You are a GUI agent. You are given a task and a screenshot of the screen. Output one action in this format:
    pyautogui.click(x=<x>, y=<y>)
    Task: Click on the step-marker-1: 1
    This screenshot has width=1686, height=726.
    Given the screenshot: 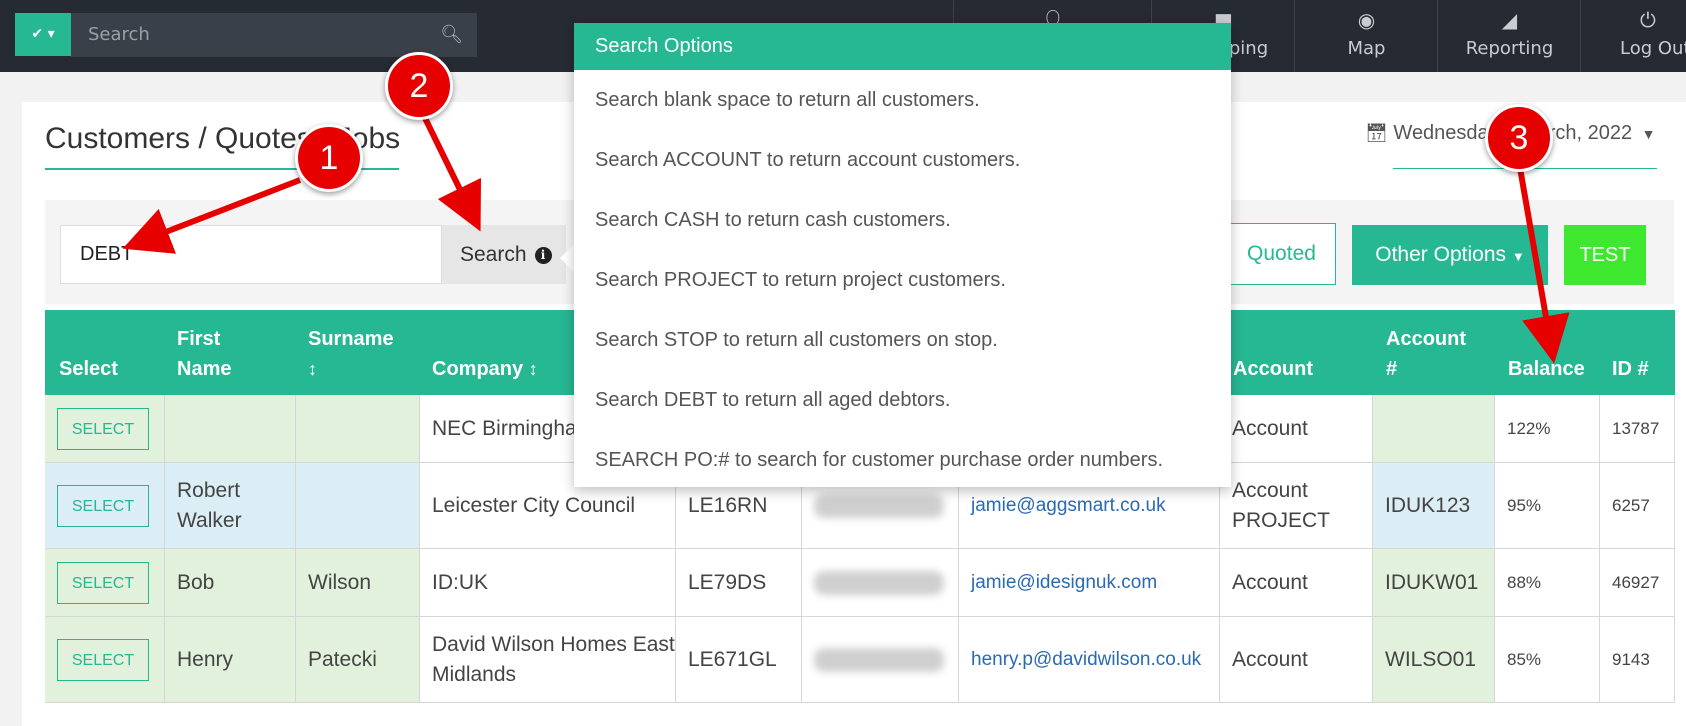 What is the action you would take?
    pyautogui.click(x=329, y=158)
    